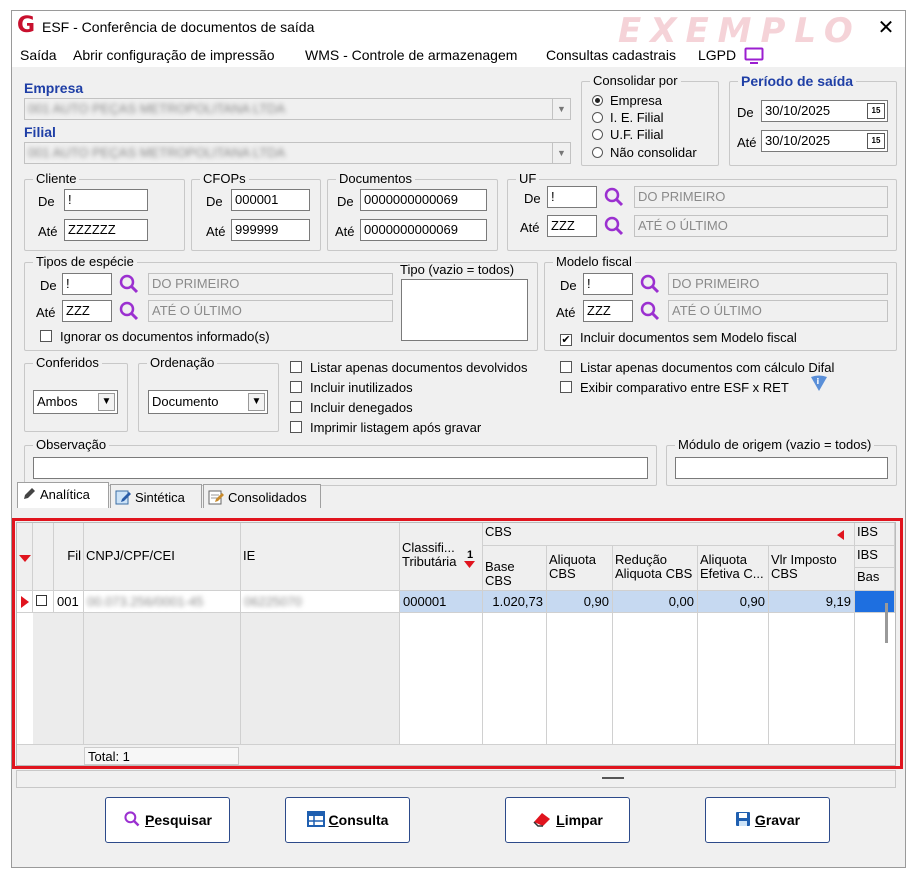 The image size is (916, 876). I want to click on save-icon, so click(742, 819).